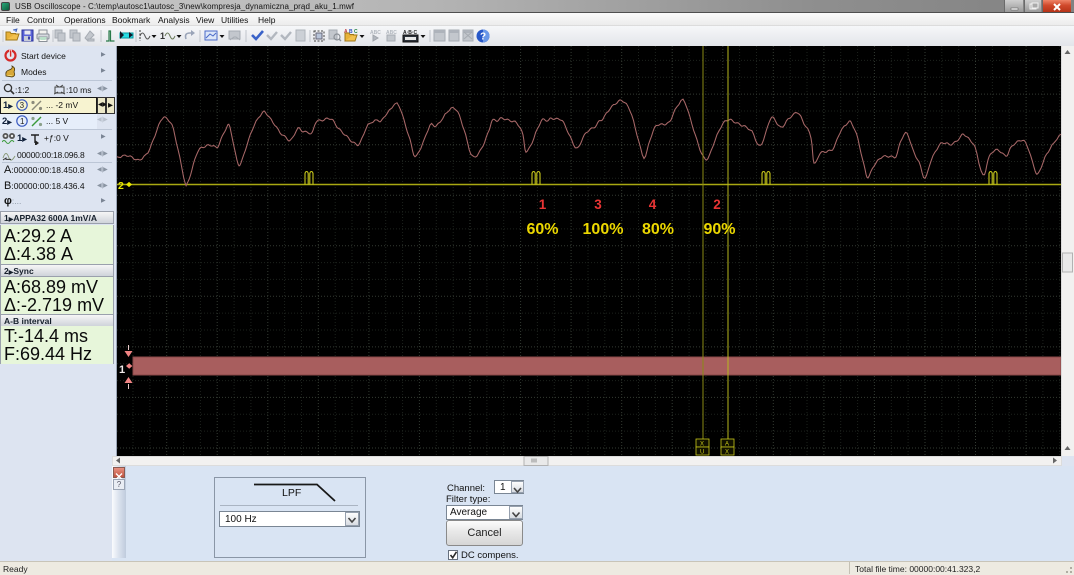 This screenshot has width=1074, height=575. Describe the element at coordinates (653, 204) in the screenshot. I see `svg-text: 4` at that location.